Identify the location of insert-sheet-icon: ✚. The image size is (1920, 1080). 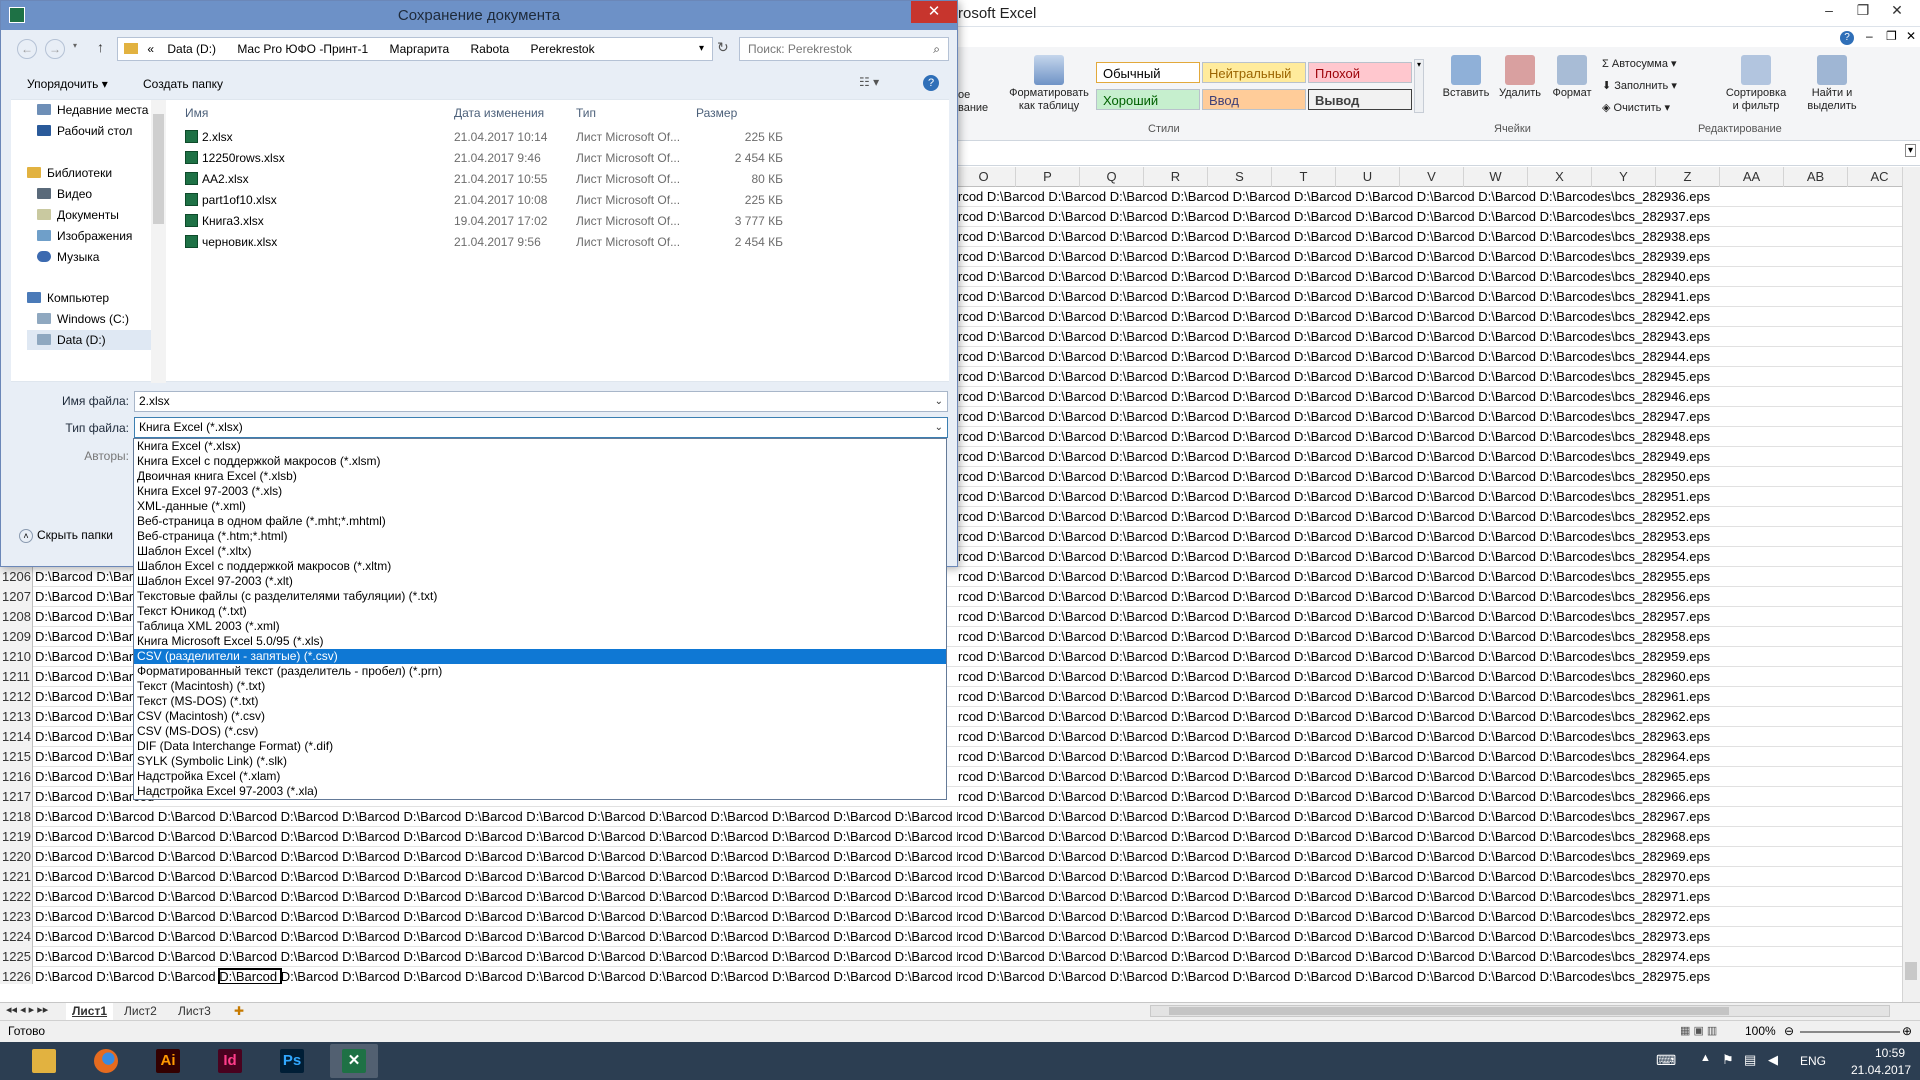
(239, 1011).